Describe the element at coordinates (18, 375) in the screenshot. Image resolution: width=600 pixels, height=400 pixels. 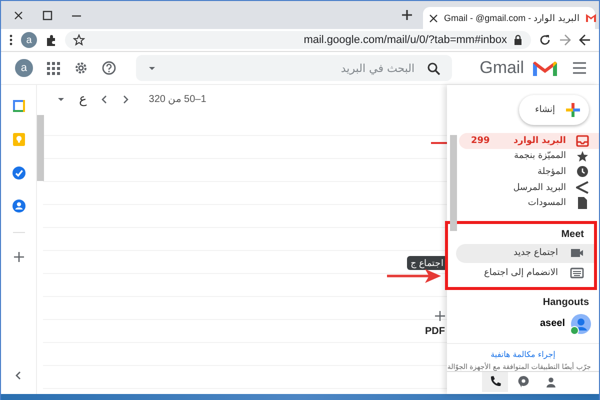
I see `collapse-icon` at that location.